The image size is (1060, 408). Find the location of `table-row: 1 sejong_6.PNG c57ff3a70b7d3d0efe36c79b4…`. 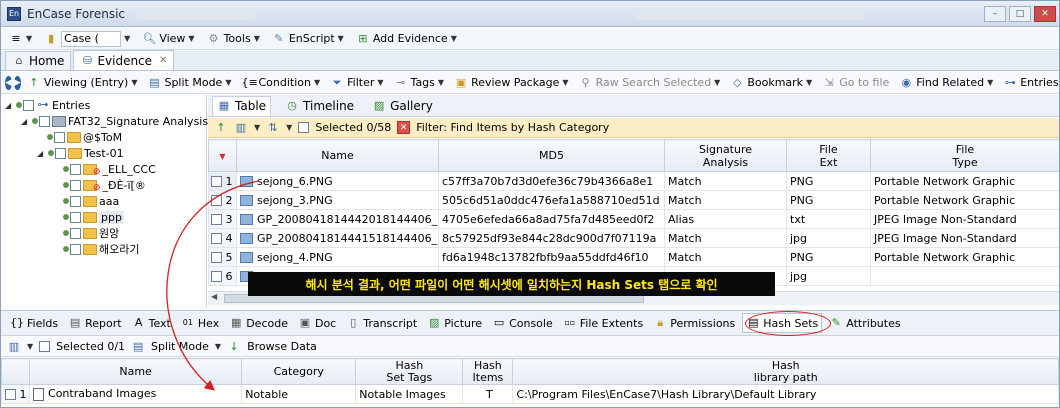

table-row: 1 sejong_6.PNG c57ff3a70b7d3d0efe36c79b4… is located at coordinates (633, 181).